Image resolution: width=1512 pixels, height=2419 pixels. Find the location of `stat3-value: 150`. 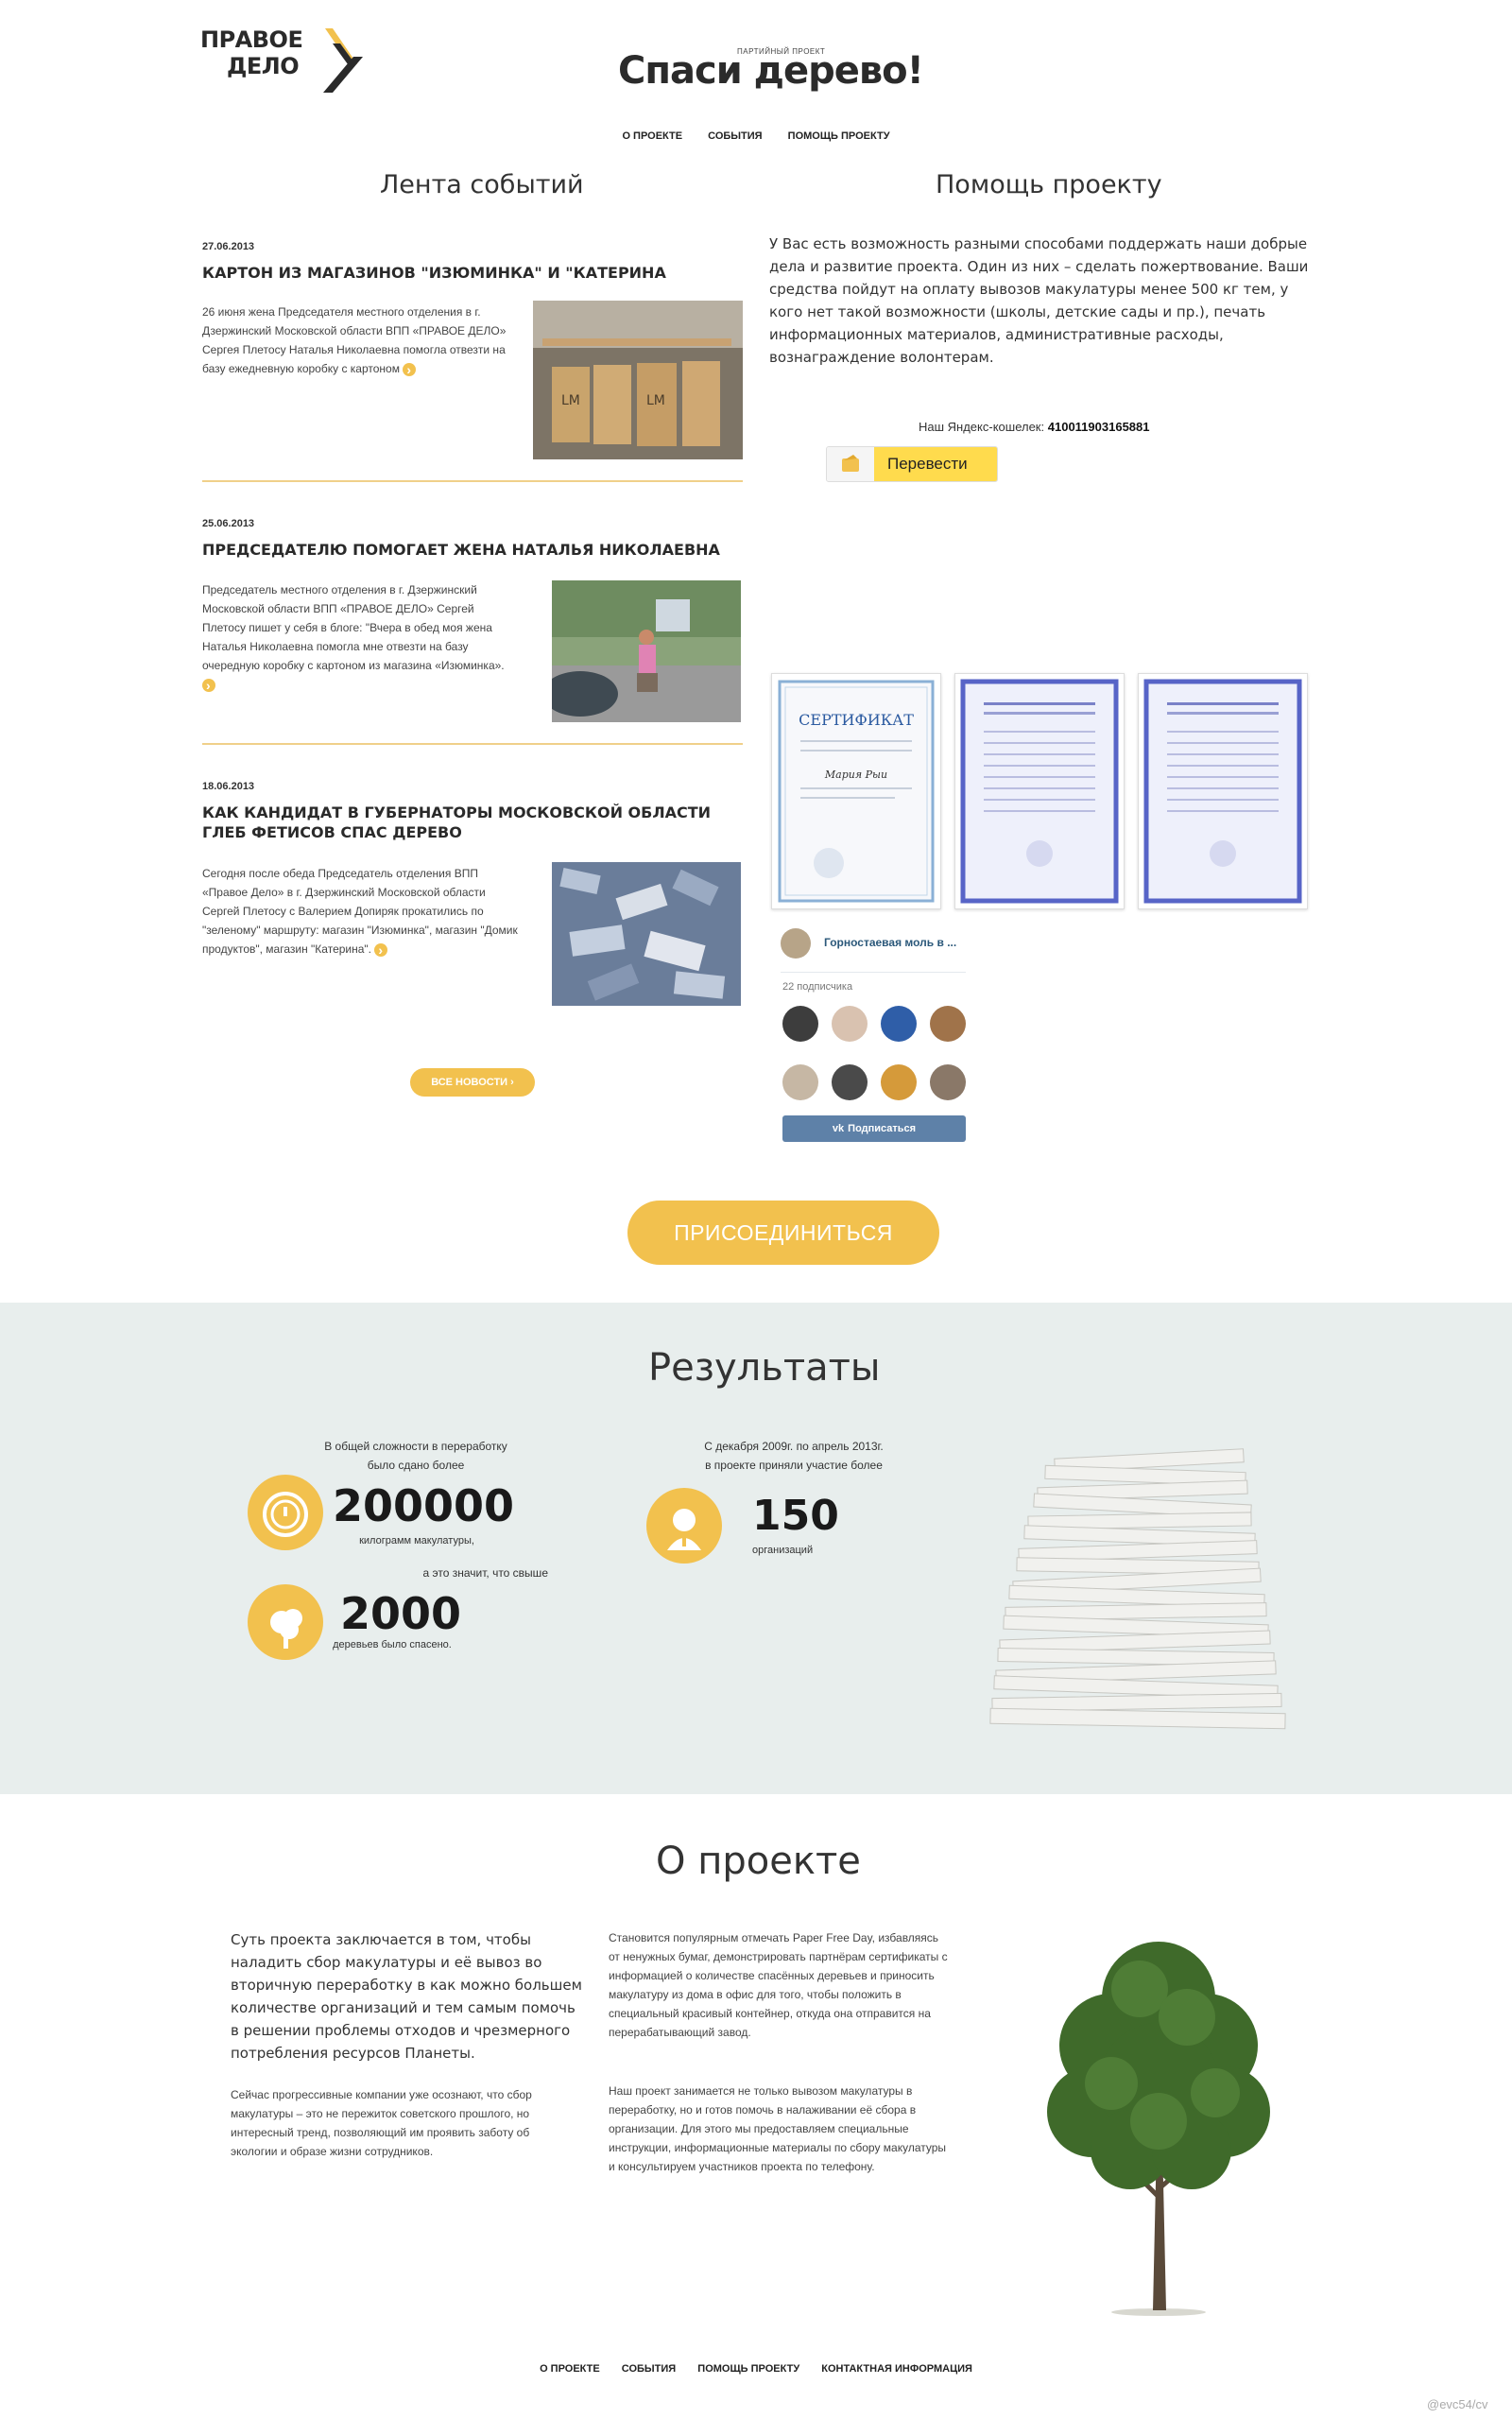

stat3-value: 150 is located at coordinates (795, 1516).